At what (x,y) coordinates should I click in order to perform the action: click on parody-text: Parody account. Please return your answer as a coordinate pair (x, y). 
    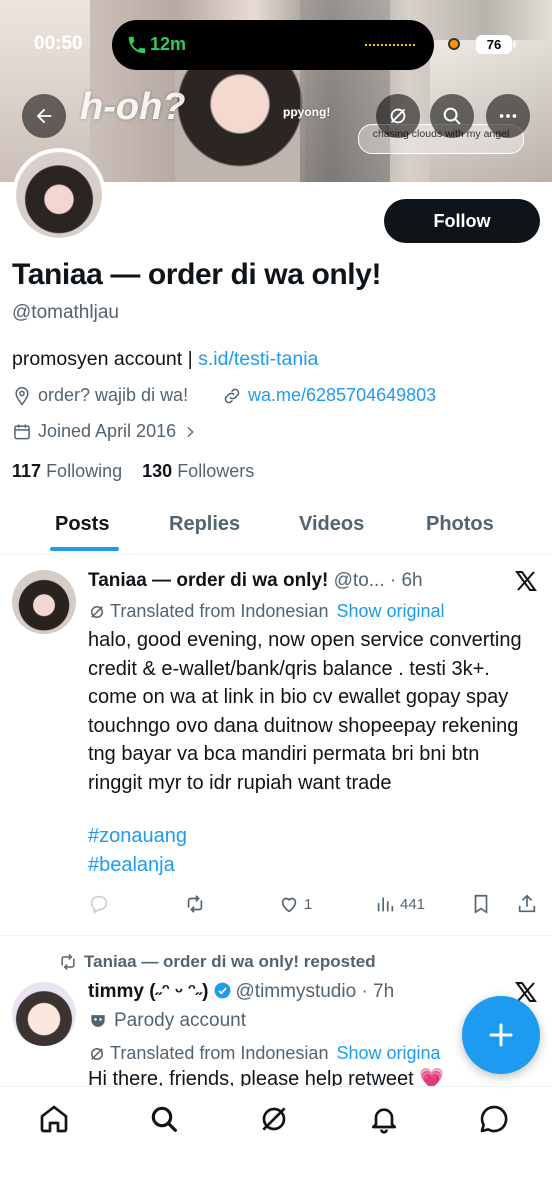
    Looking at the image, I should click on (180, 1020).